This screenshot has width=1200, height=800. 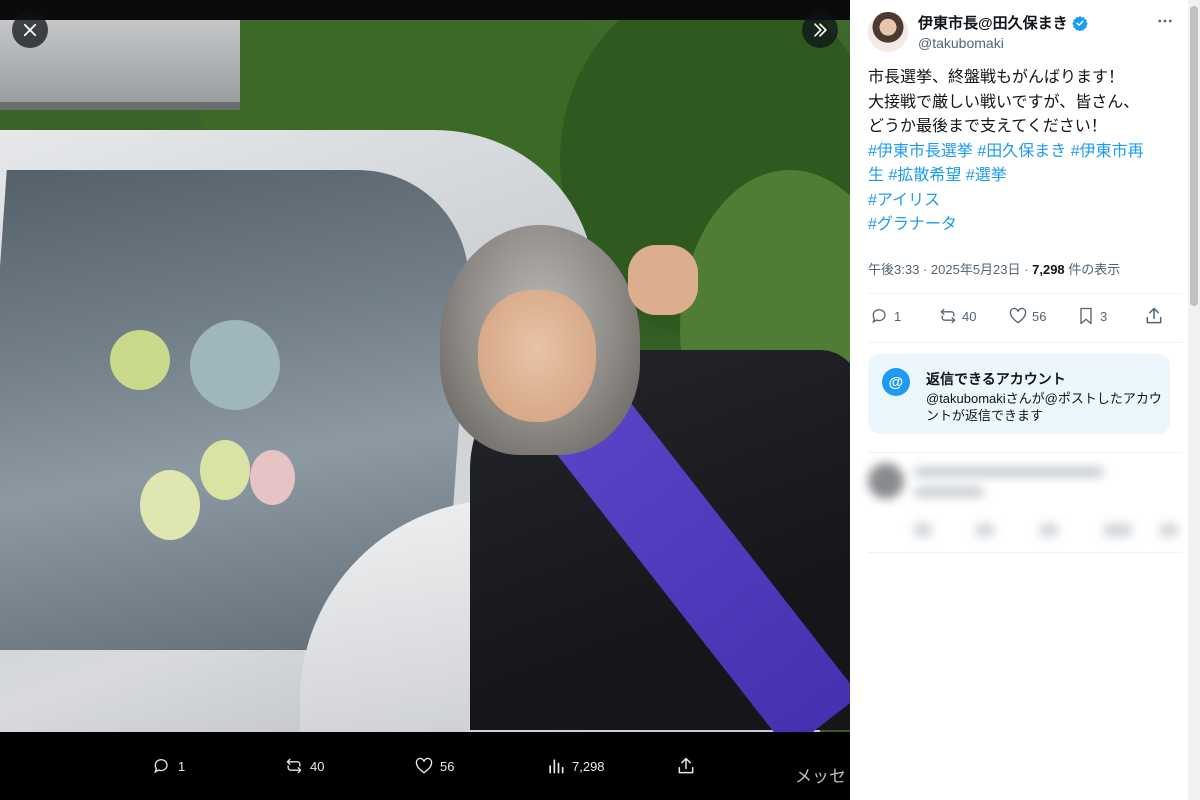 I want to click on hashtag-link: #グラナータ, so click(x=912, y=224).